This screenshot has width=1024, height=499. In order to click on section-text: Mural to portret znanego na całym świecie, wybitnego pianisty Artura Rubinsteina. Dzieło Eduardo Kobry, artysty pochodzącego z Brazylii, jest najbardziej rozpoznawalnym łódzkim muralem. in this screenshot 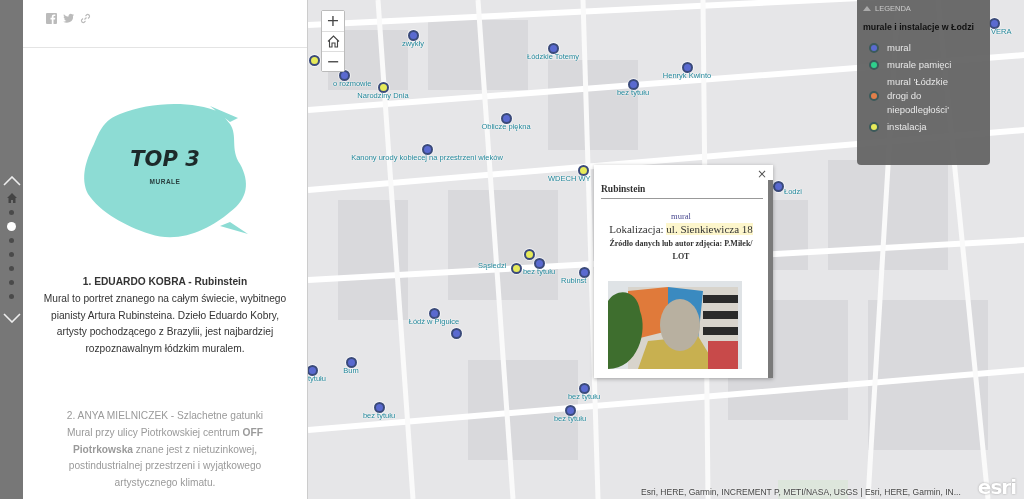, I will do `click(165, 324)`.